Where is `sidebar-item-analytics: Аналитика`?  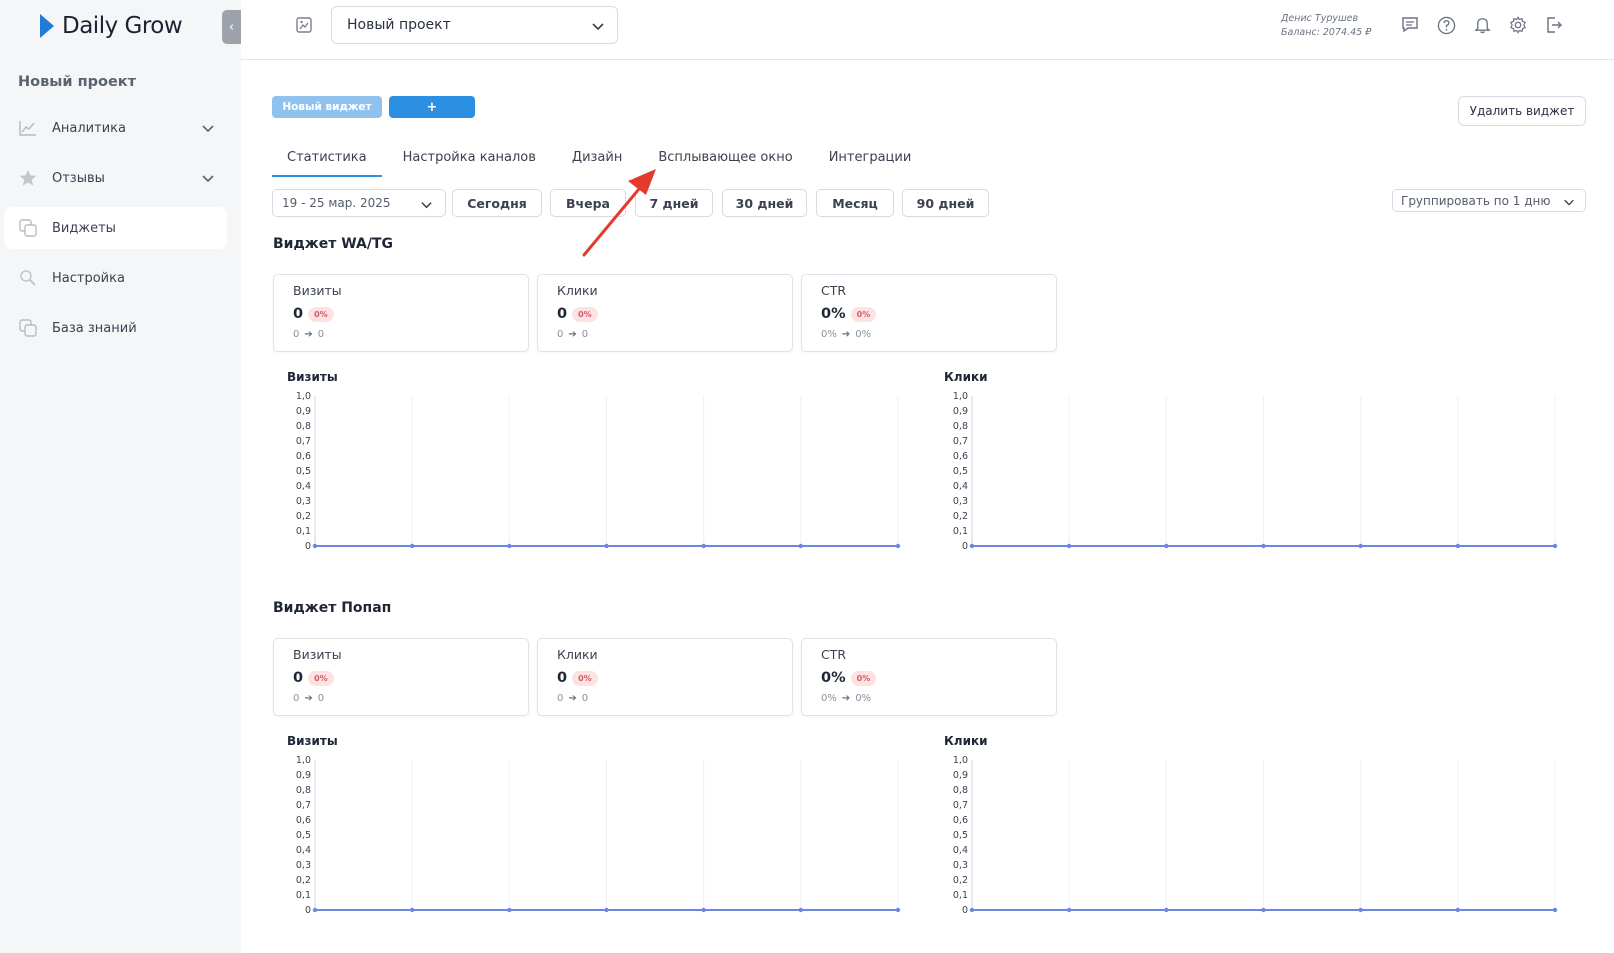 sidebar-item-analytics: Аналитика is located at coordinates (115, 128).